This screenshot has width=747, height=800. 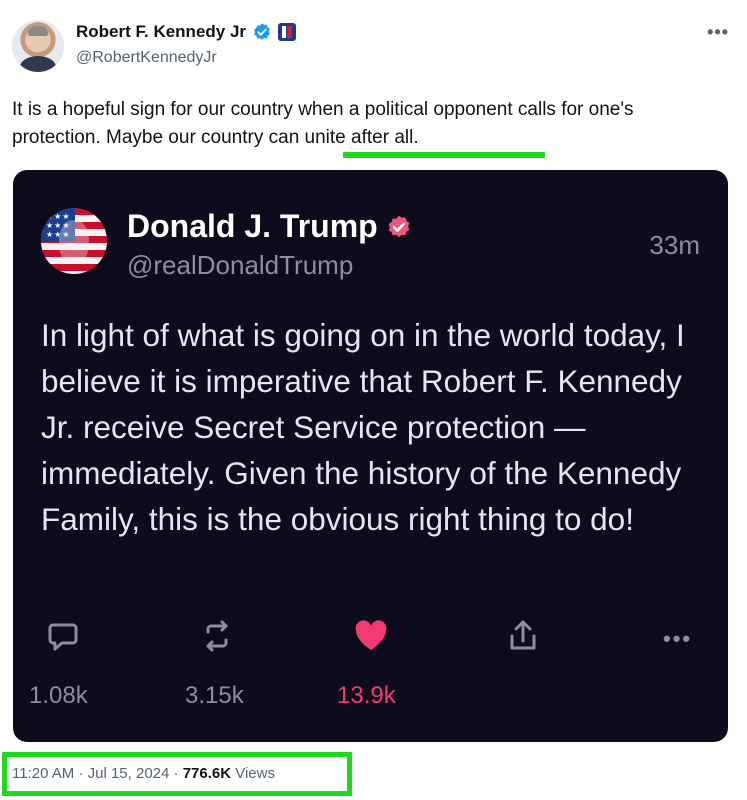 What do you see at coordinates (38, 64) in the screenshot?
I see `avatar-suit` at bounding box center [38, 64].